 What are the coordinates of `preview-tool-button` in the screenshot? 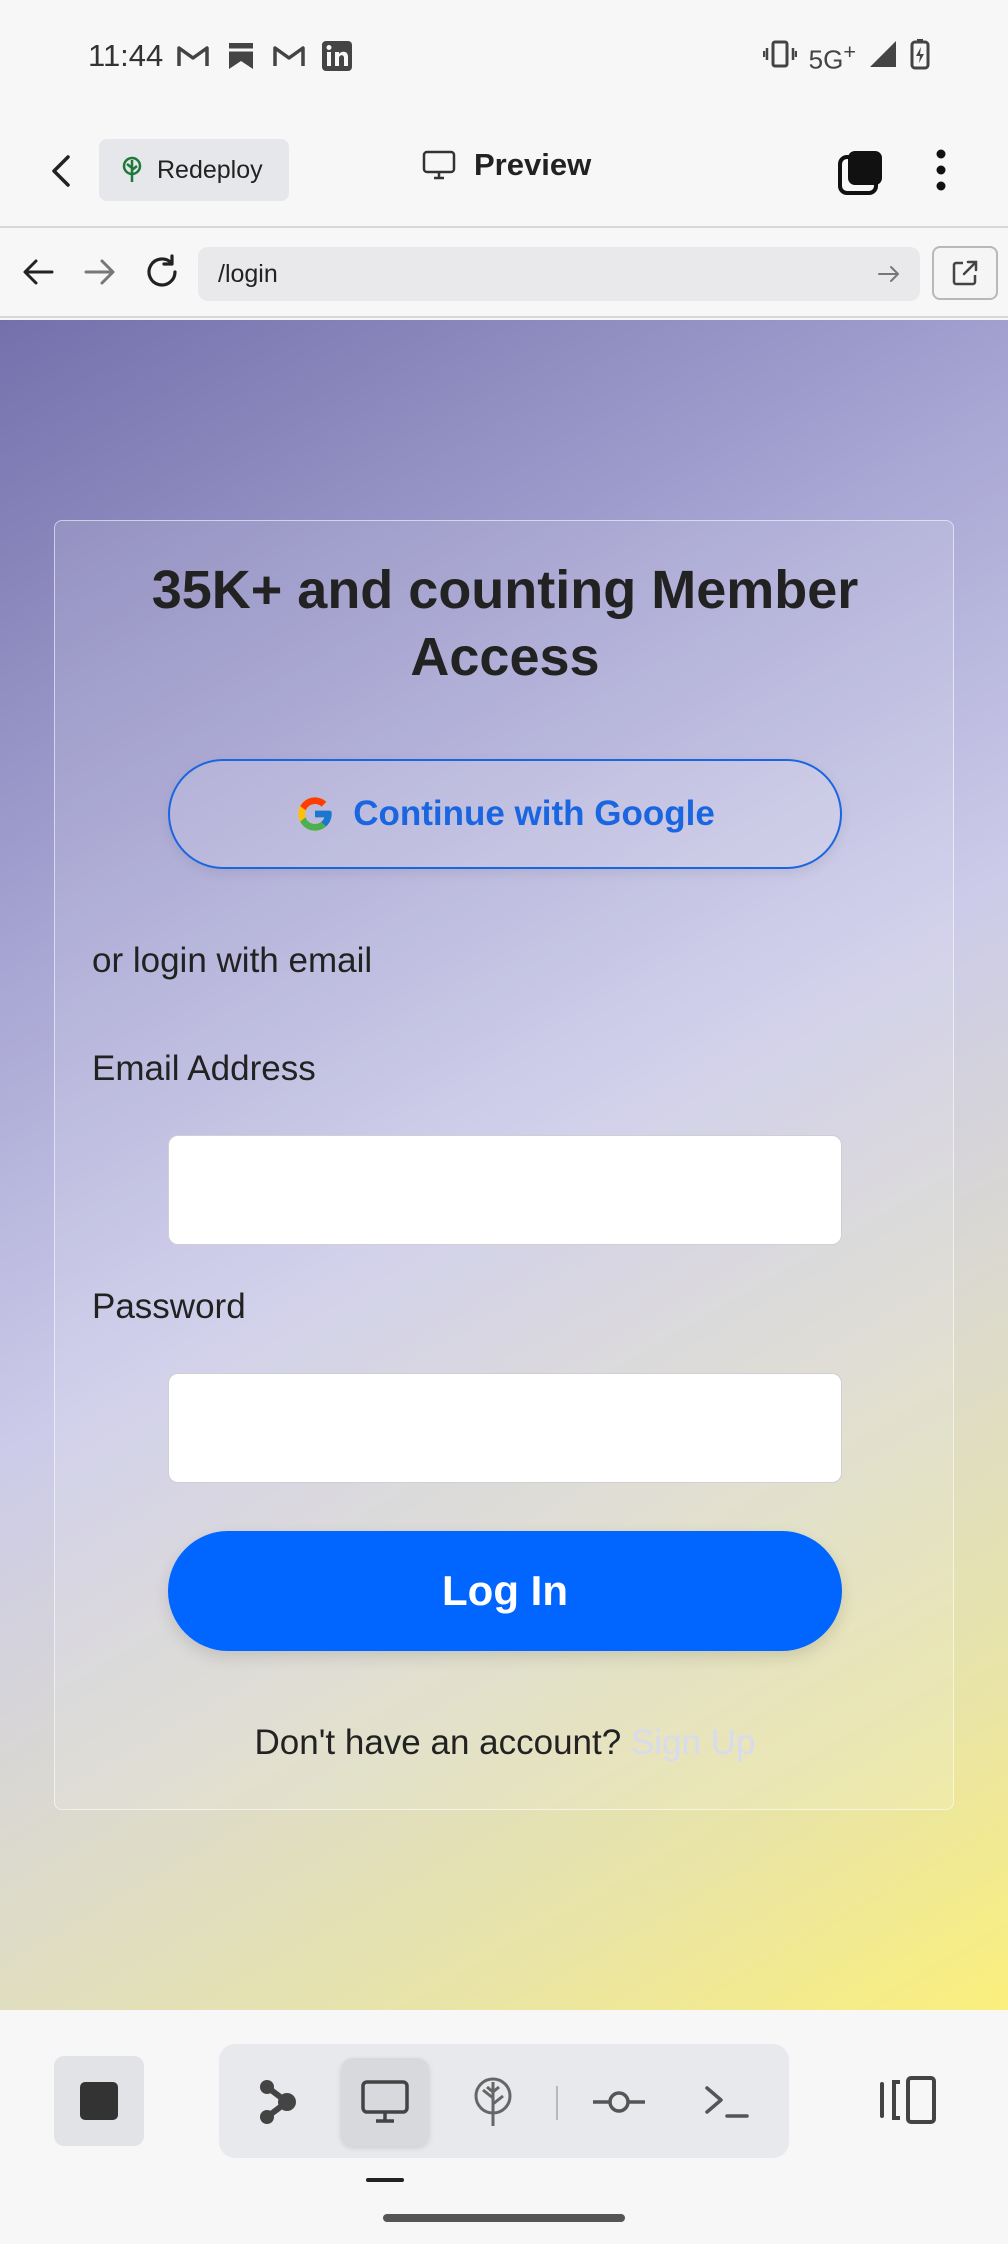 It's located at (385, 2102).